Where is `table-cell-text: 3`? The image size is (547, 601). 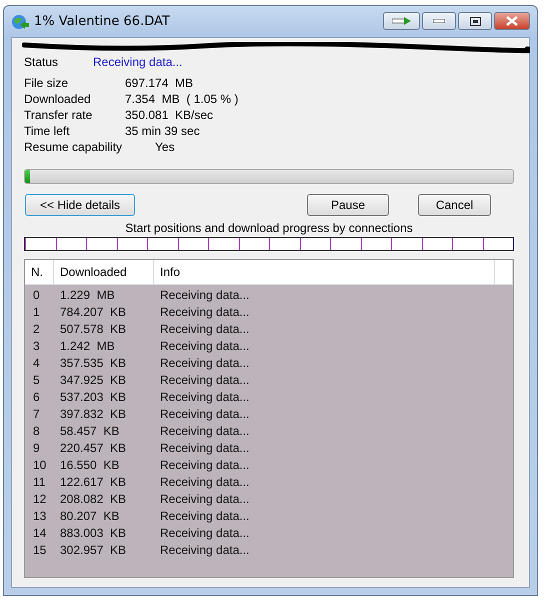 table-cell-text: 3 is located at coordinates (36, 345).